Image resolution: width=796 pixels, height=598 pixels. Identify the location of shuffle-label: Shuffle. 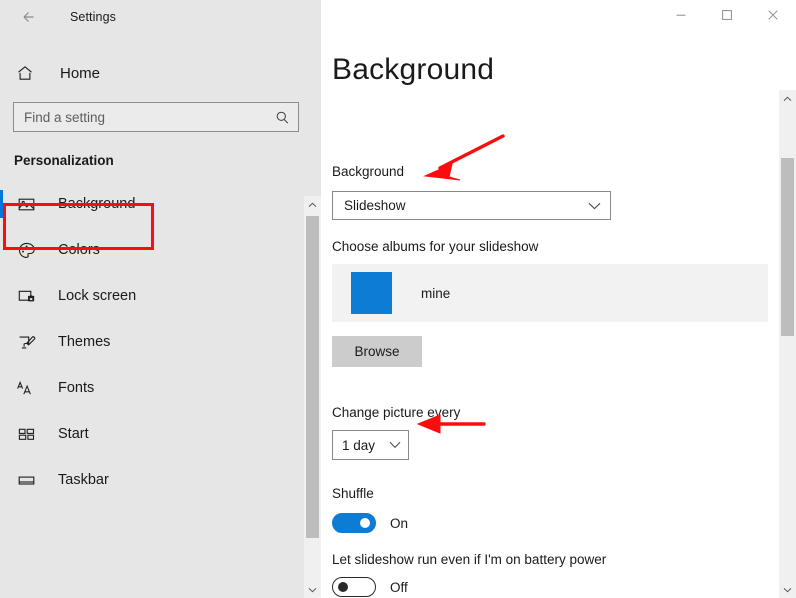
(353, 493).